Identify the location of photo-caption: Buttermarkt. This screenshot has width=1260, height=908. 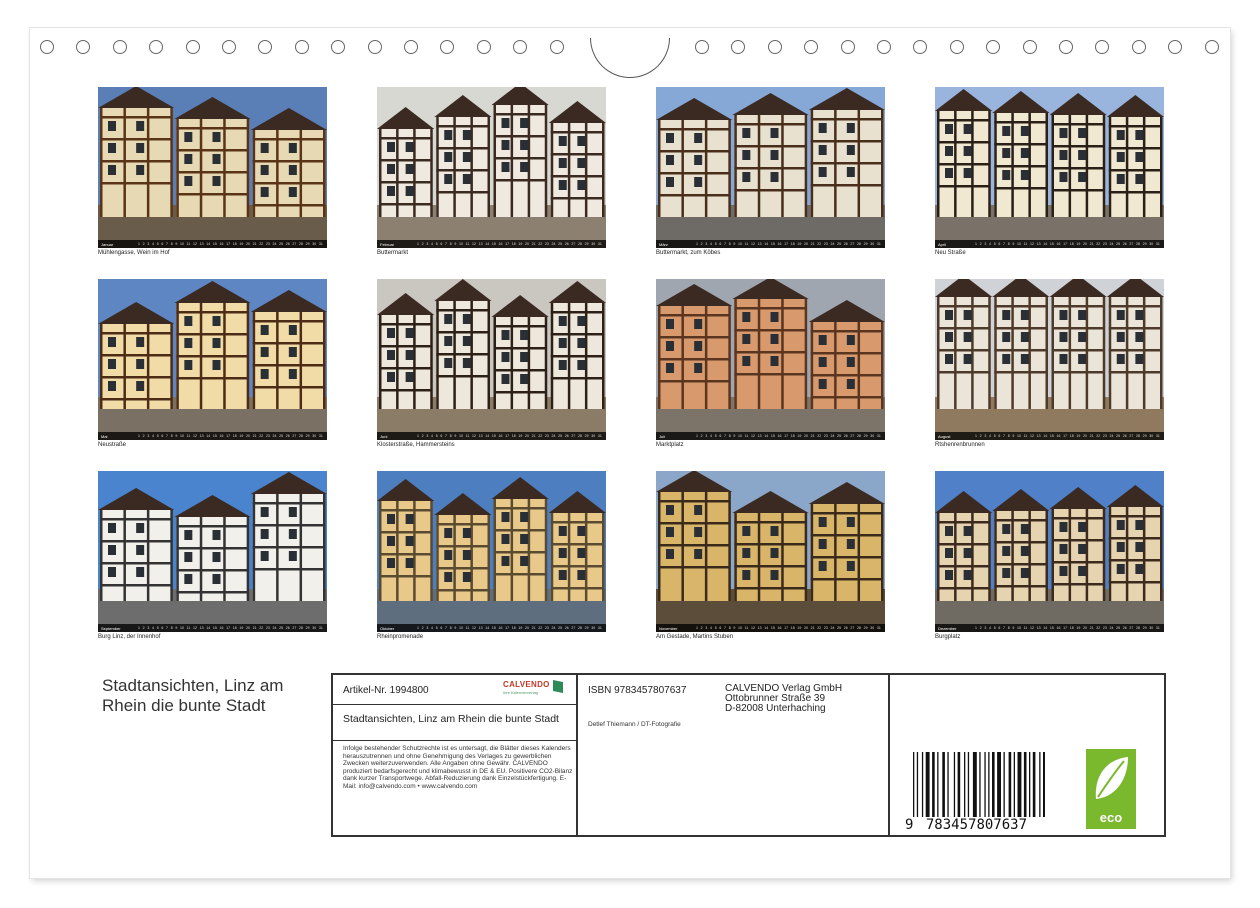
(393, 253).